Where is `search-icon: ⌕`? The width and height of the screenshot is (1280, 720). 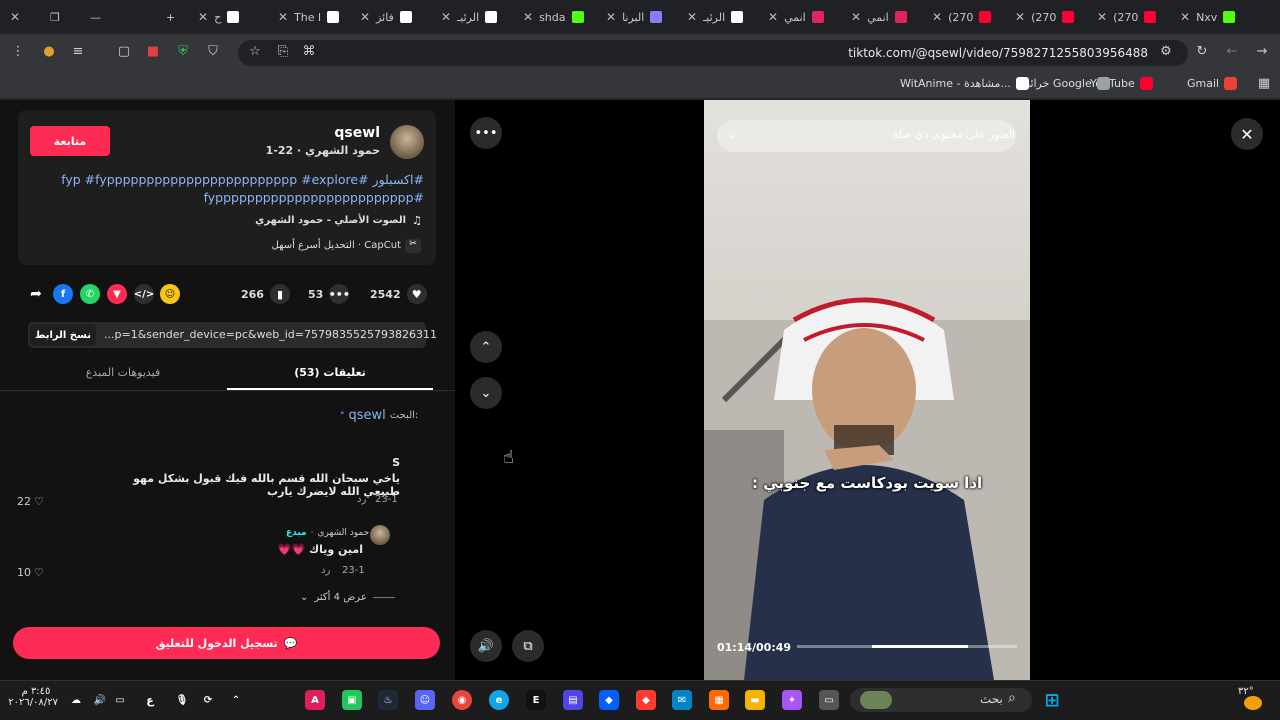 search-icon: ⌕ is located at coordinates (1012, 698).